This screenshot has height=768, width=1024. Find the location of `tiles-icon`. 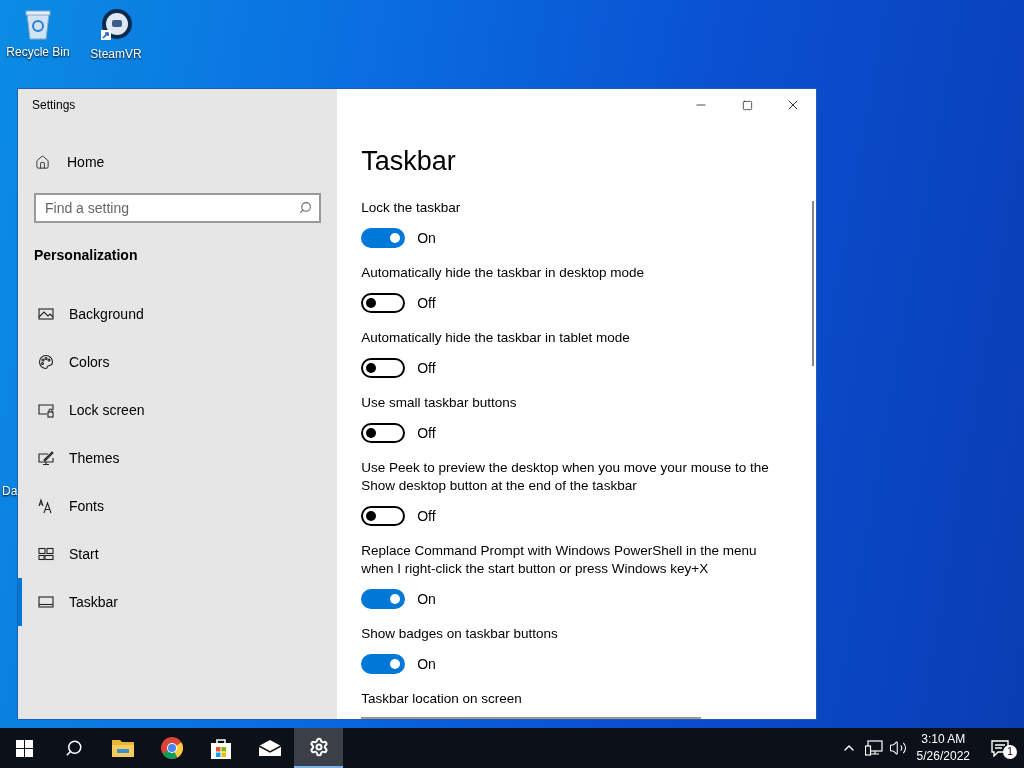

tiles-icon is located at coordinates (46, 554).